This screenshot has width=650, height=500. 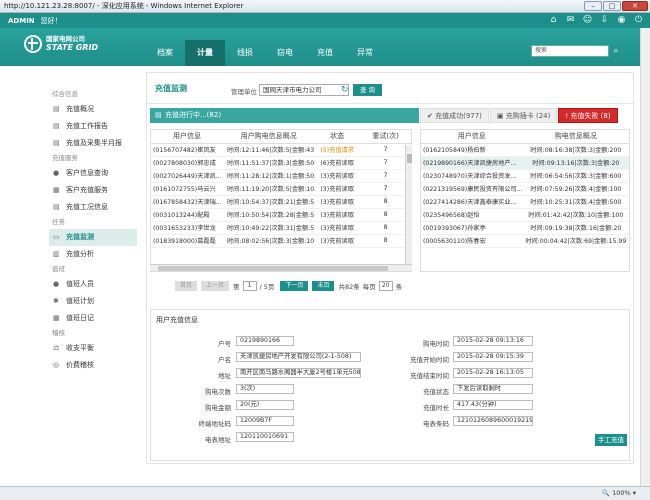 What do you see at coordinates (611, 440) in the screenshot?
I see `manual-recharge-button: 手工充值` at bounding box center [611, 440].